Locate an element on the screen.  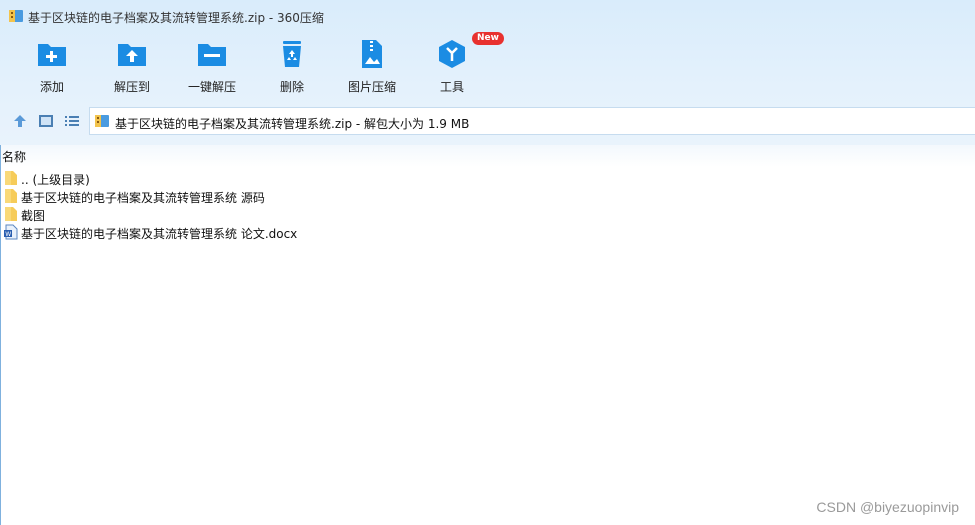
address-text: 基于区块链的电子档案及其流转管理系统.zip - 解包大小为 1.9 MB is located at coordinates (292, 124).